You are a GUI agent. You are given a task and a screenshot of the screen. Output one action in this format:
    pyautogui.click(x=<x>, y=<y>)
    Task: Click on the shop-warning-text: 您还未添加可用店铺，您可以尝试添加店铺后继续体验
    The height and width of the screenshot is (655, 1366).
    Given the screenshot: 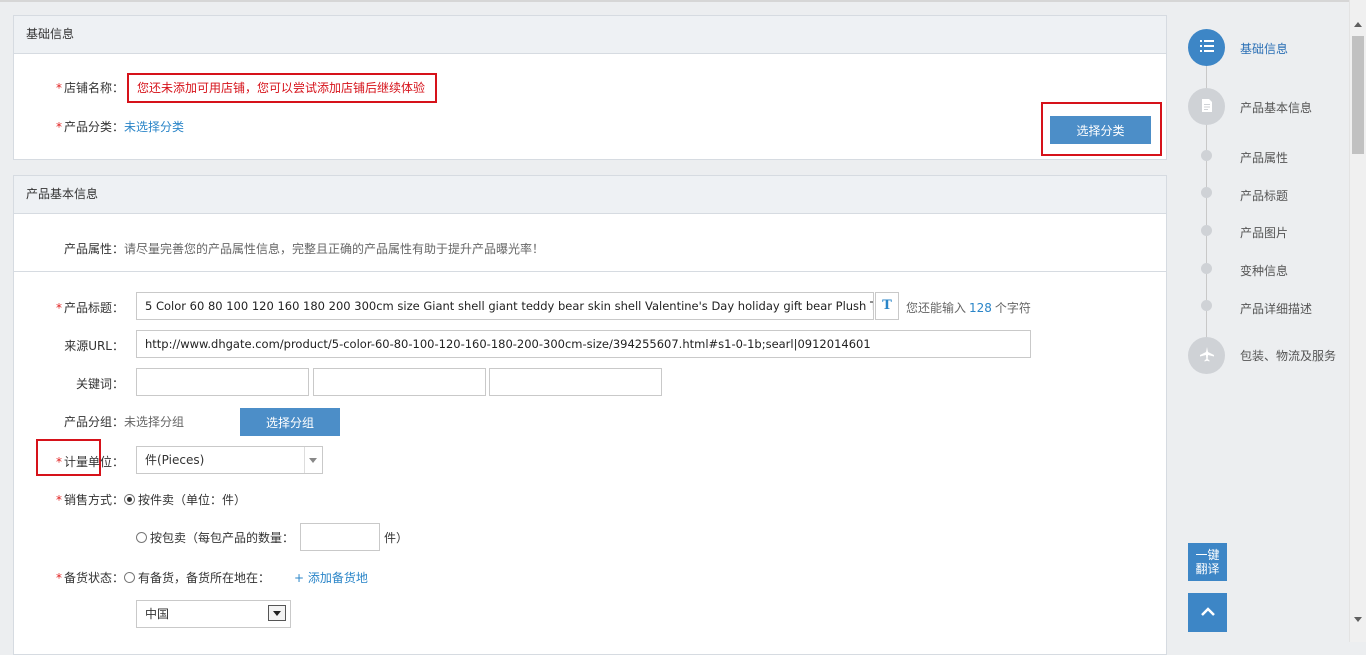 What is the action you would take?
    pyautogui.click(x=281, y=88)
    